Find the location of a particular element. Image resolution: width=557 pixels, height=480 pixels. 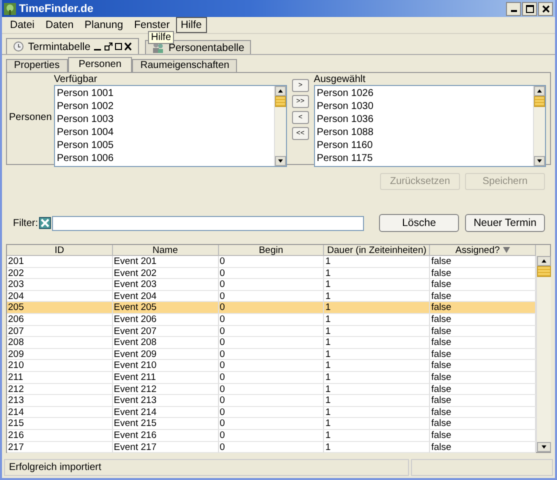

table-row: 201 Event 201 0 1 false is located at coordinates (271, 262).